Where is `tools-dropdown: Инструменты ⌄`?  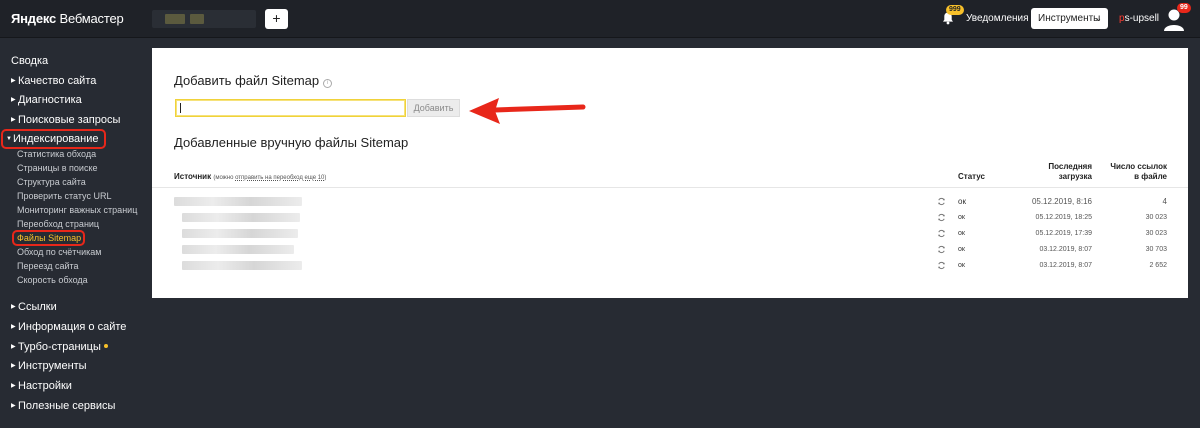 tools-dropdown: Инструменты ⌄ is located at coordinates (1069, 18).